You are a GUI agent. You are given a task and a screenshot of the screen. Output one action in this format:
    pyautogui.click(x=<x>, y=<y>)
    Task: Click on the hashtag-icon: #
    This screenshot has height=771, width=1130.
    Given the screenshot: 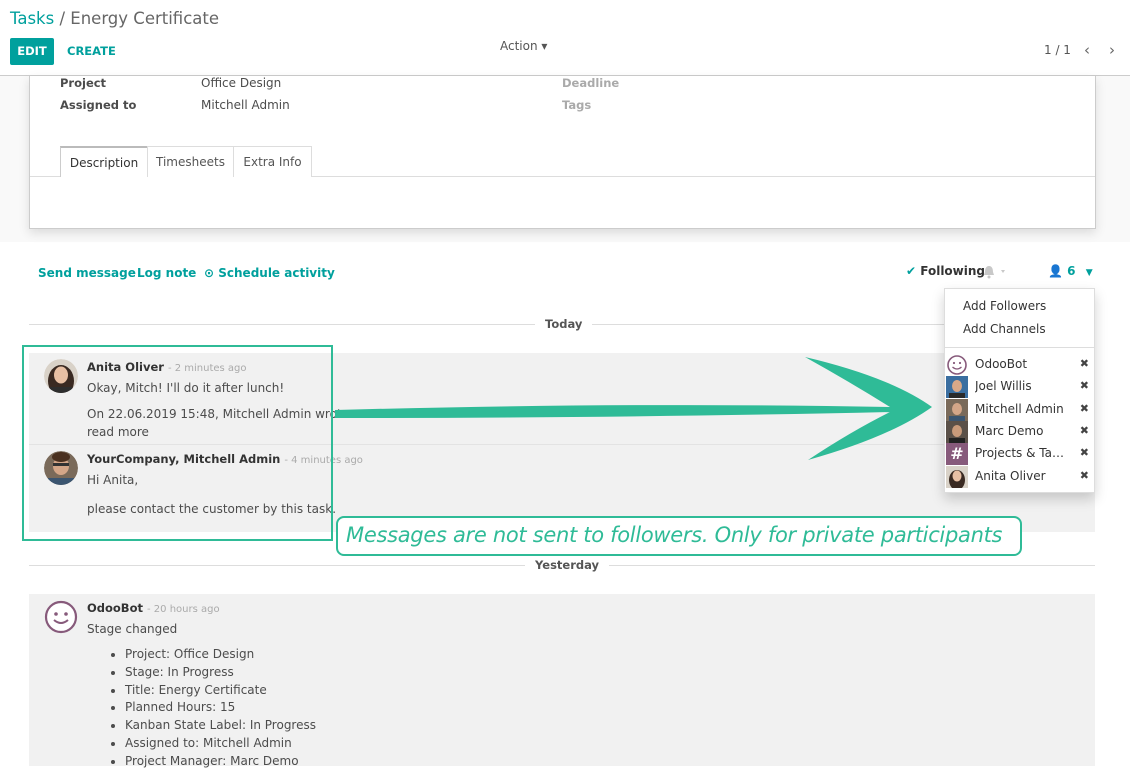 What is the action you would take?
    pyautogui.click(x=957, y=454)
    